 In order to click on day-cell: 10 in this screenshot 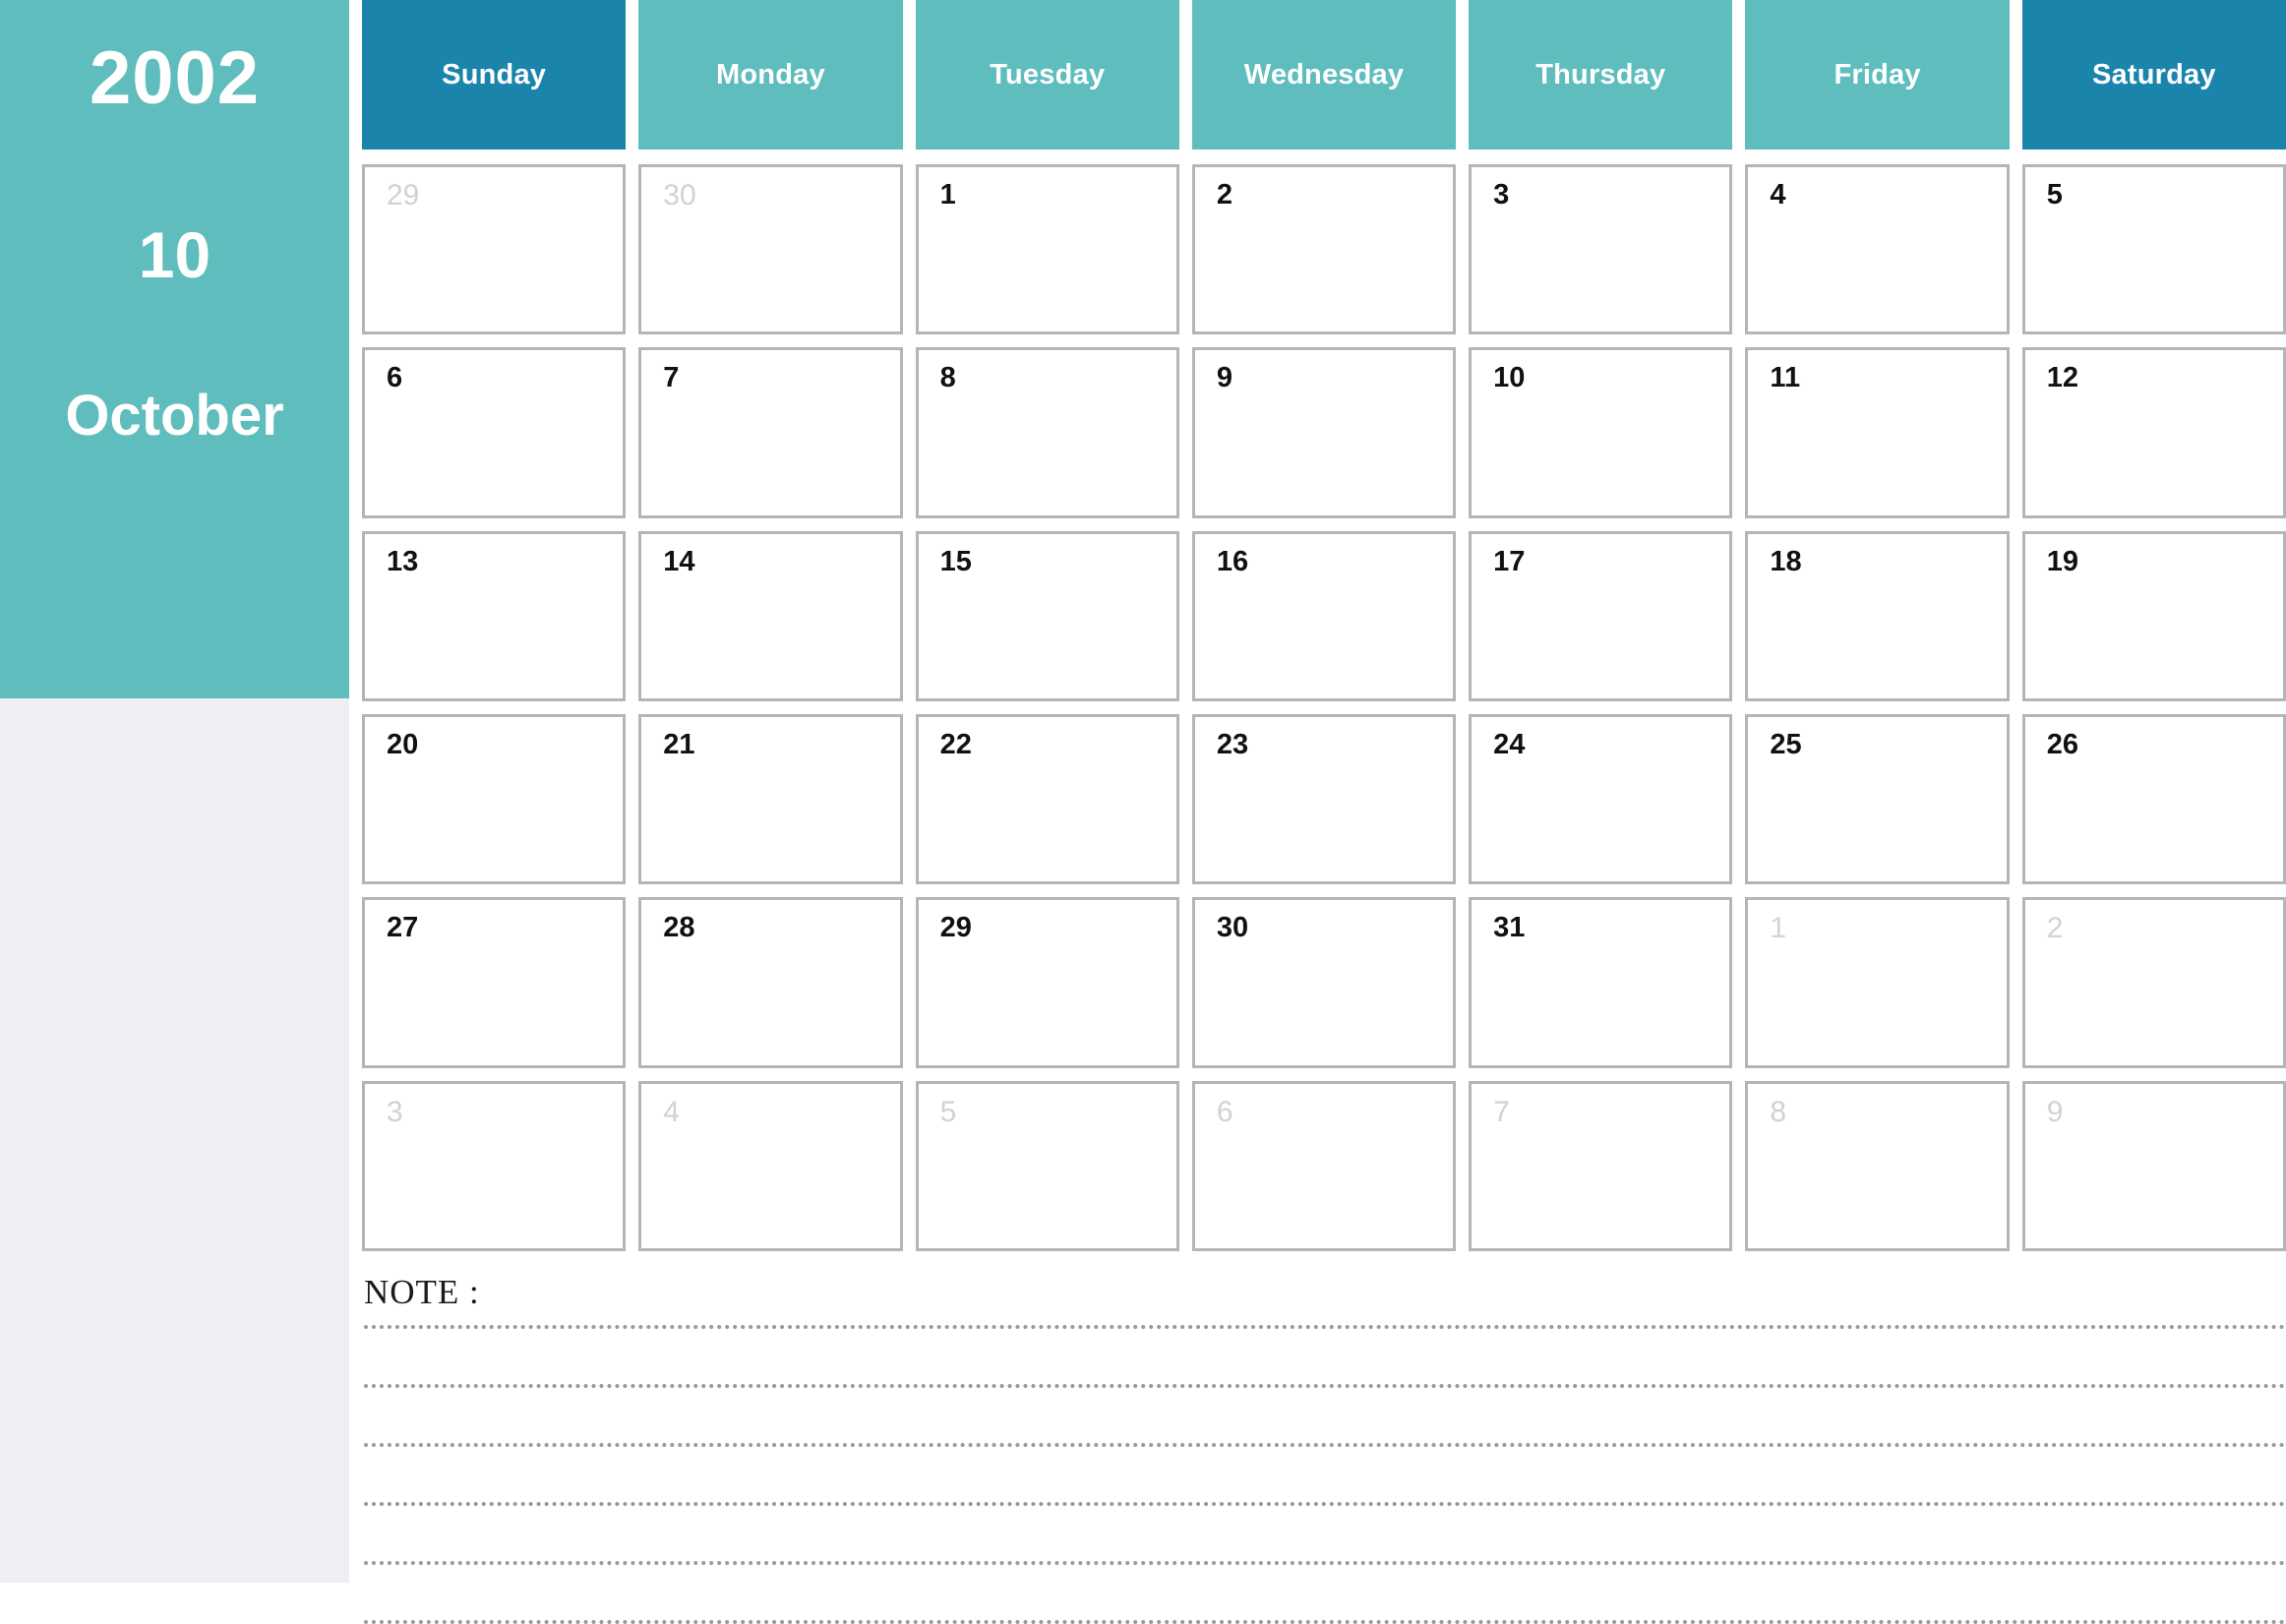, I will do `click(1601, 432)`.